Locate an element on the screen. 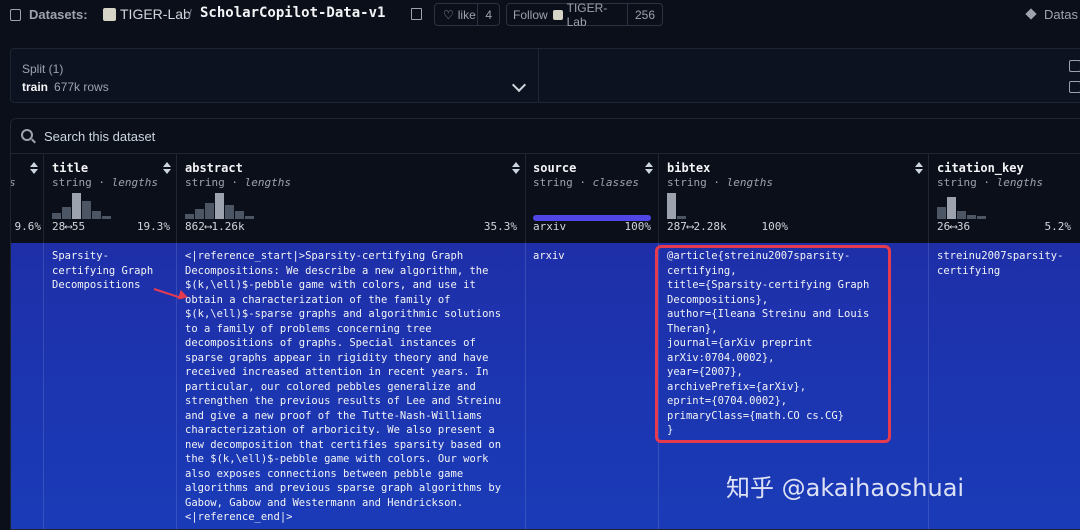  column-stat-left: arxiv is located at coordinates (550, 226).